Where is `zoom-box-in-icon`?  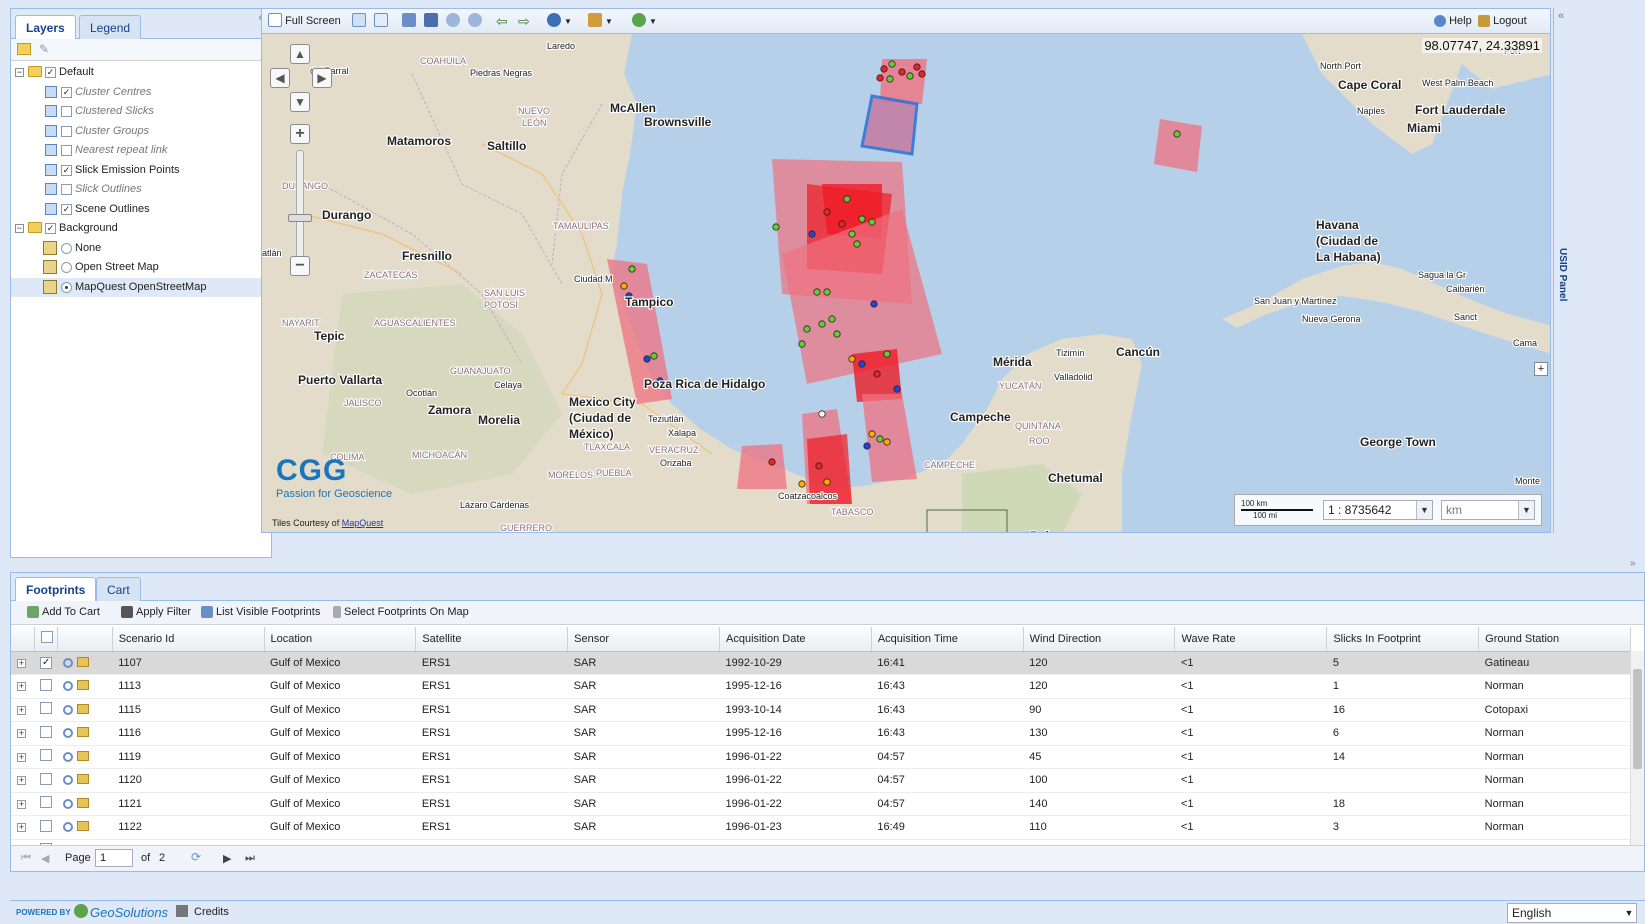
zoom-box-in-icon is located at coordinates (409, 20).